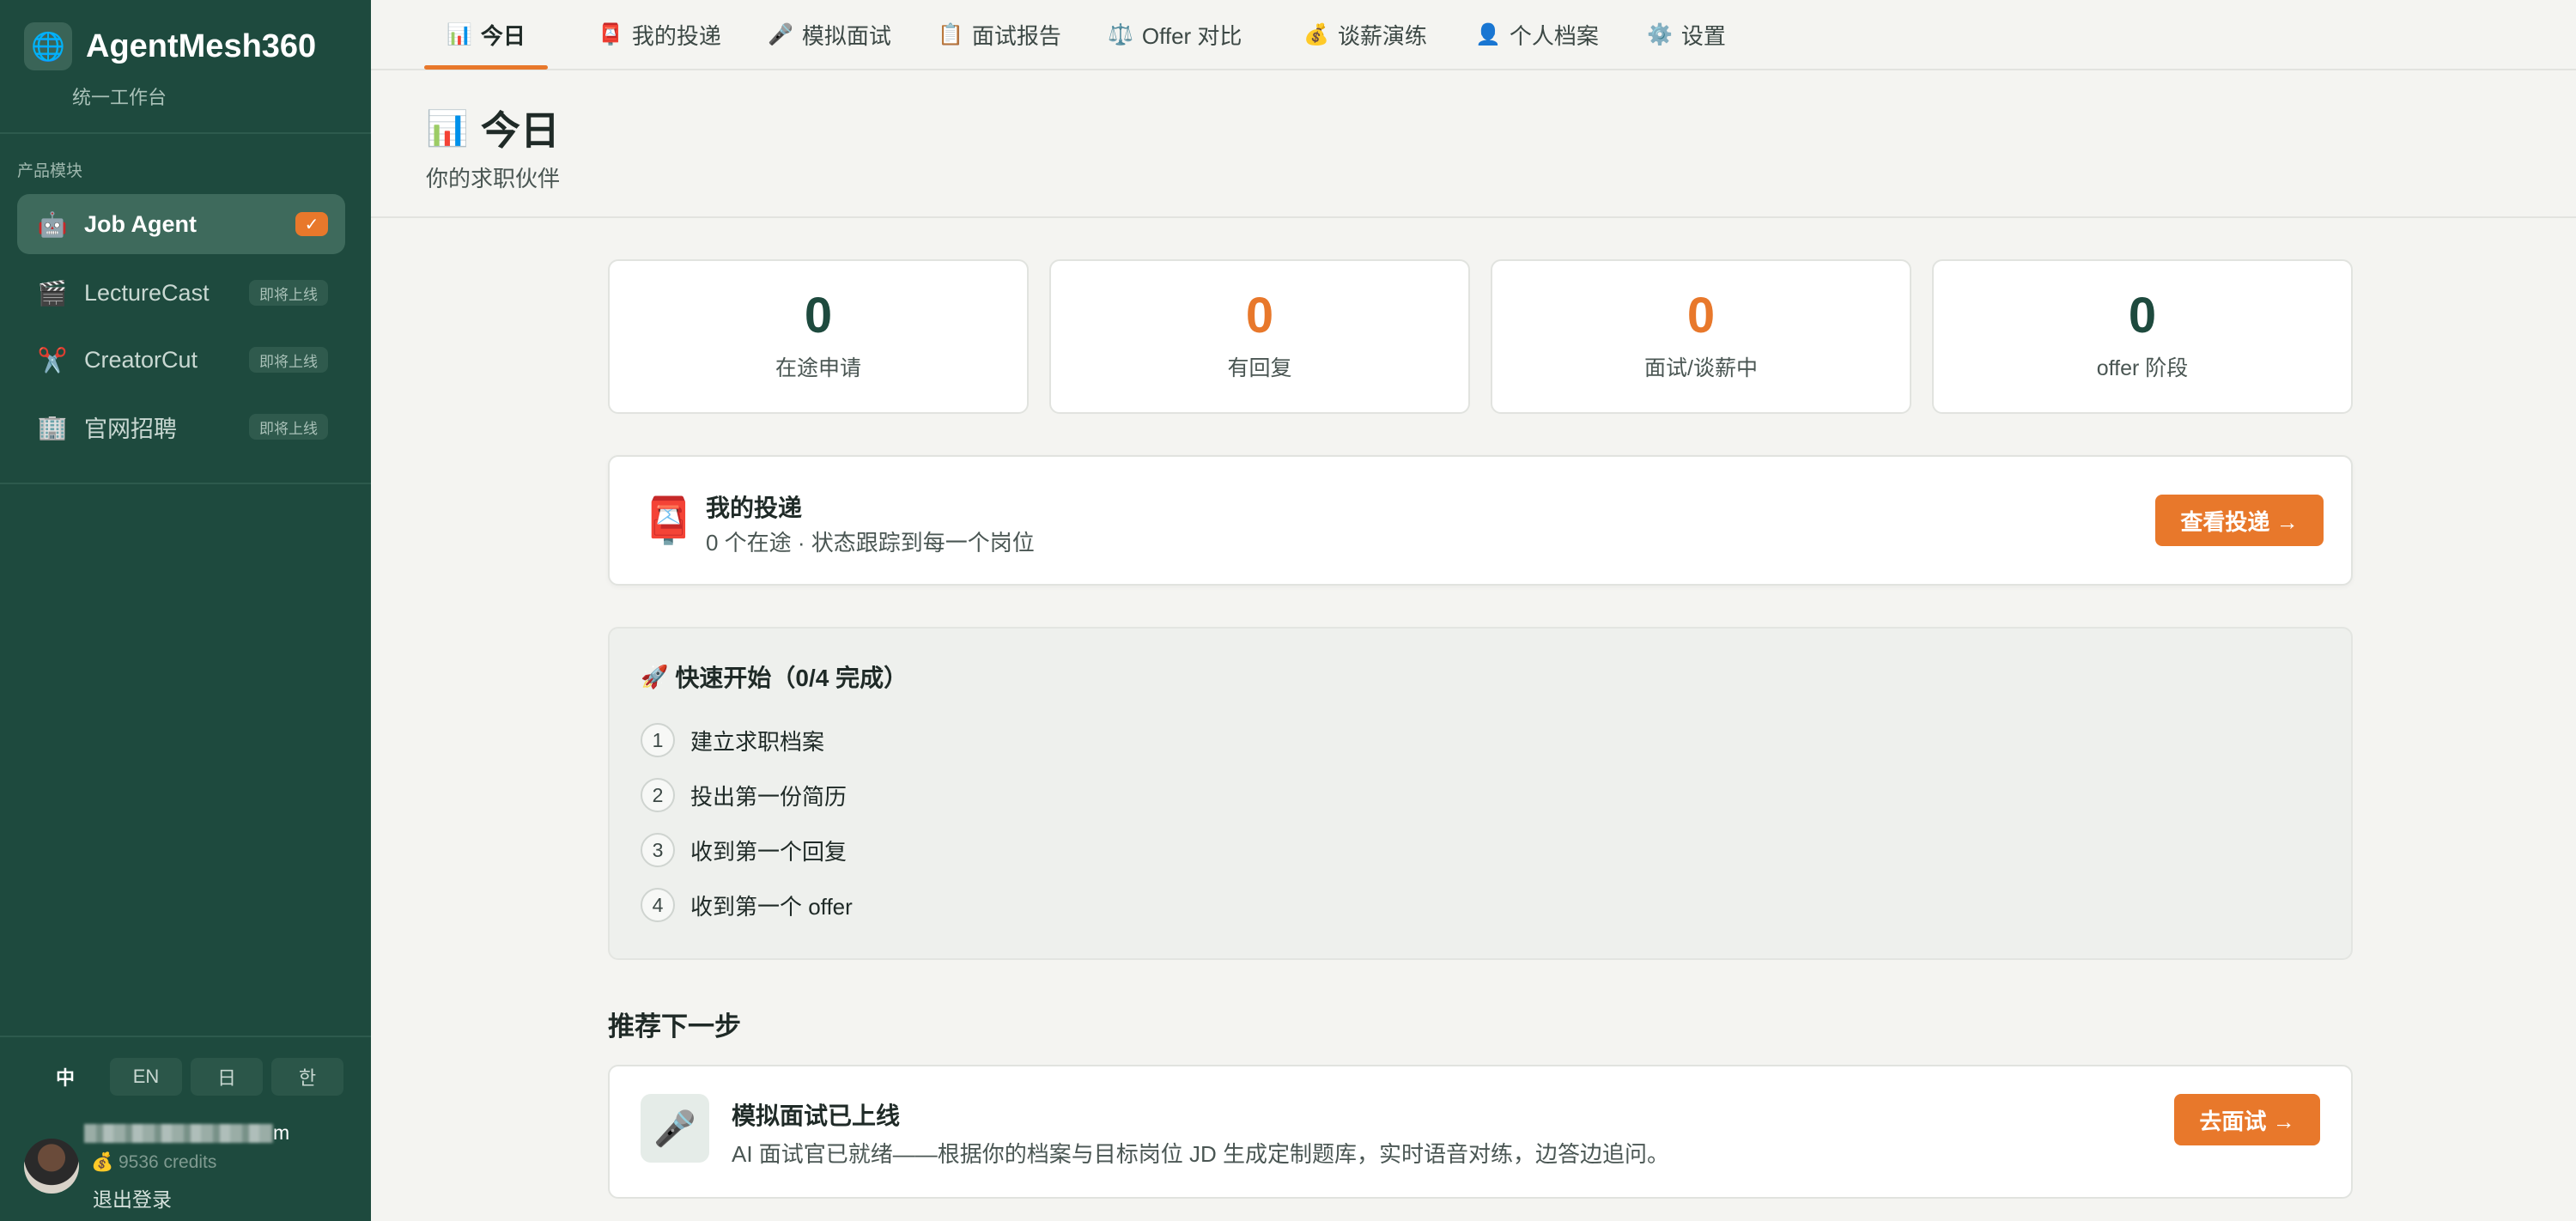  I want to click on scissors-icon: ✂️, so click(52, 360).